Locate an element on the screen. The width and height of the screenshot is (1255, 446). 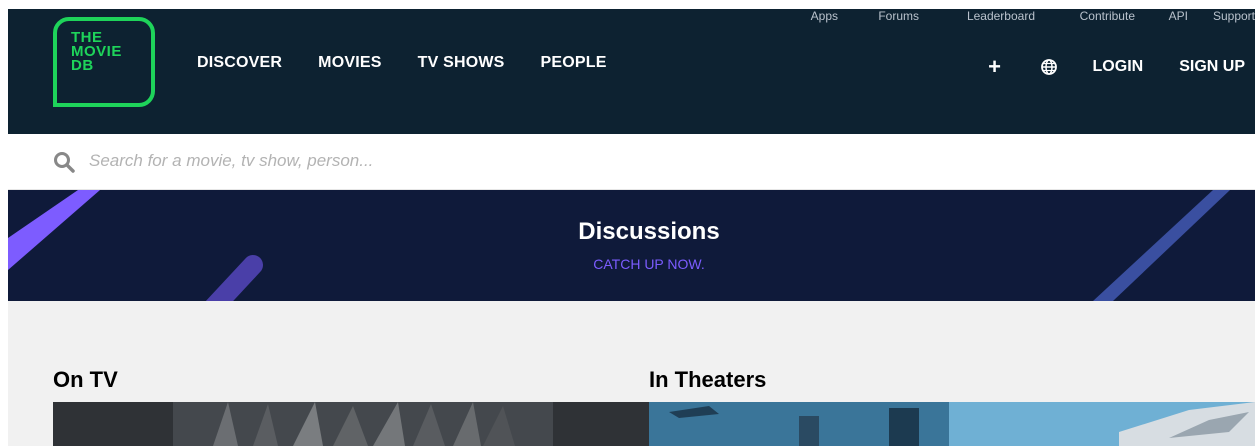
sub-nav-support: Support is located at coordinates (1221, 16).